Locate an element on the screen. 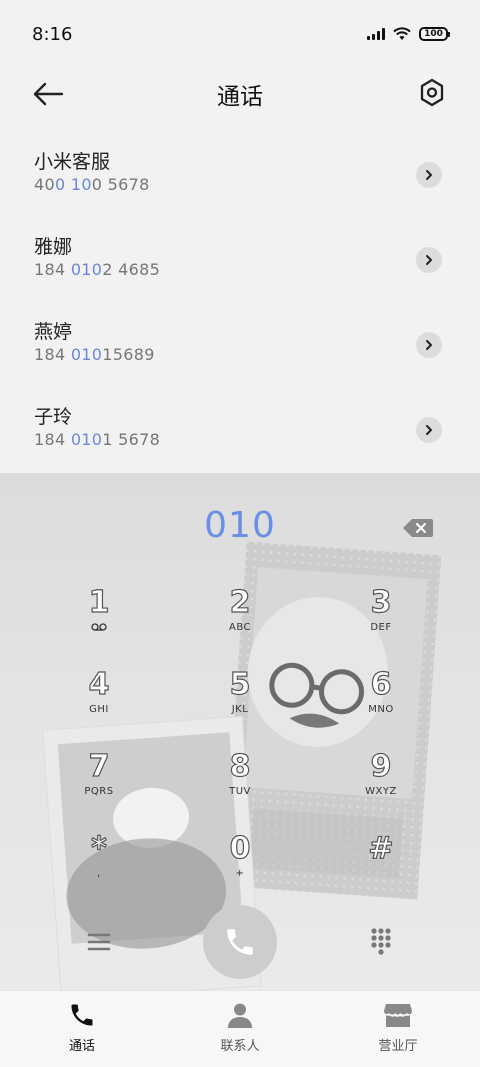 The width and height of the screenshot is (480, 1067). key-digit: 3 is located at coordinates (381, 602).